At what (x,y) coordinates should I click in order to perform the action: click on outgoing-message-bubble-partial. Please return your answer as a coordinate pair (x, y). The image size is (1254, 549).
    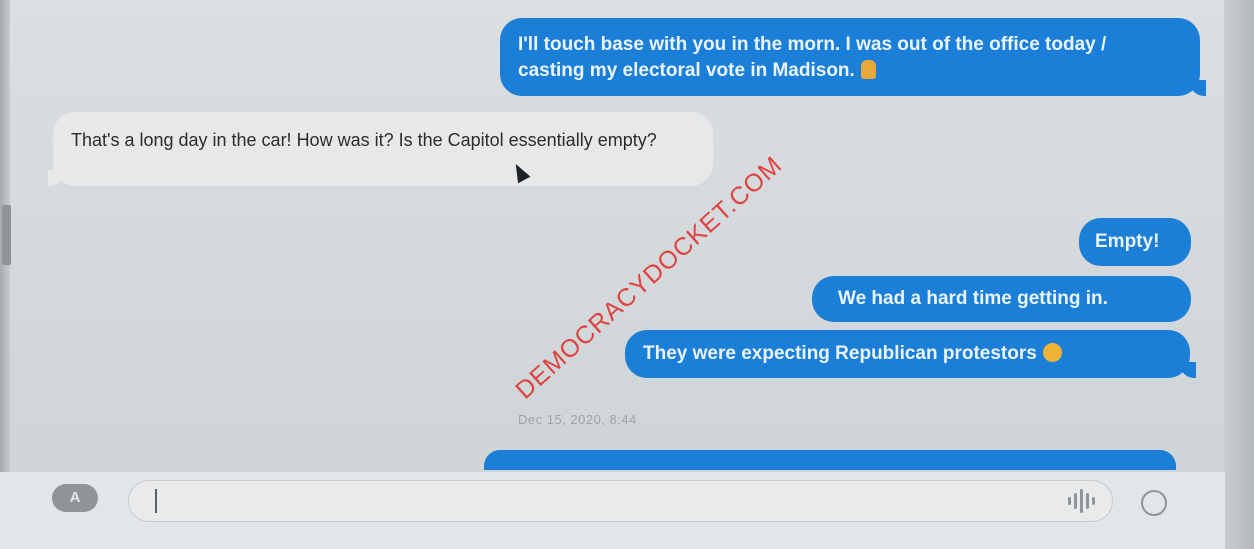
    Looking at the image, I should click on (830, 460).